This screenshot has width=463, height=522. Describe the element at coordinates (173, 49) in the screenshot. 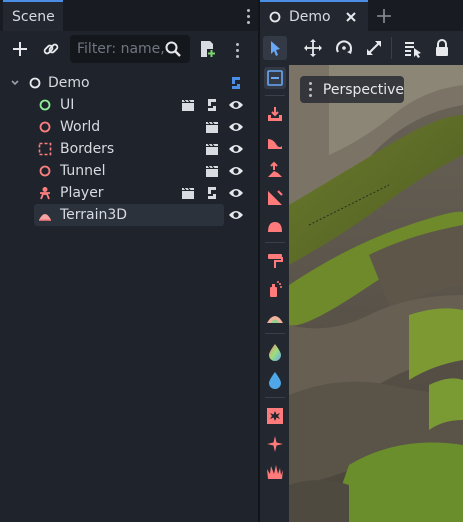

I see `search-icon` at that location.